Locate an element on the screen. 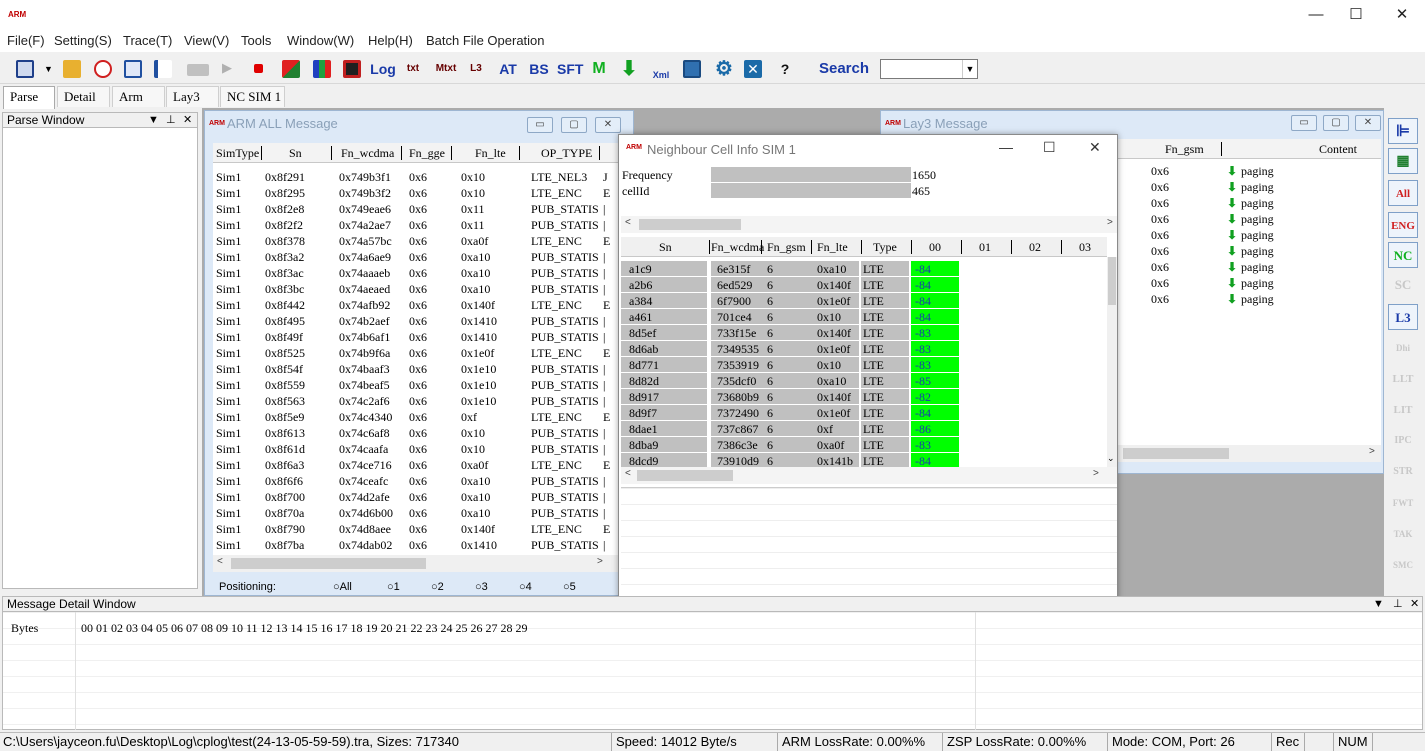 The image size is (1425, 751). device-disabled-icon is located at coordinates (198, 70).